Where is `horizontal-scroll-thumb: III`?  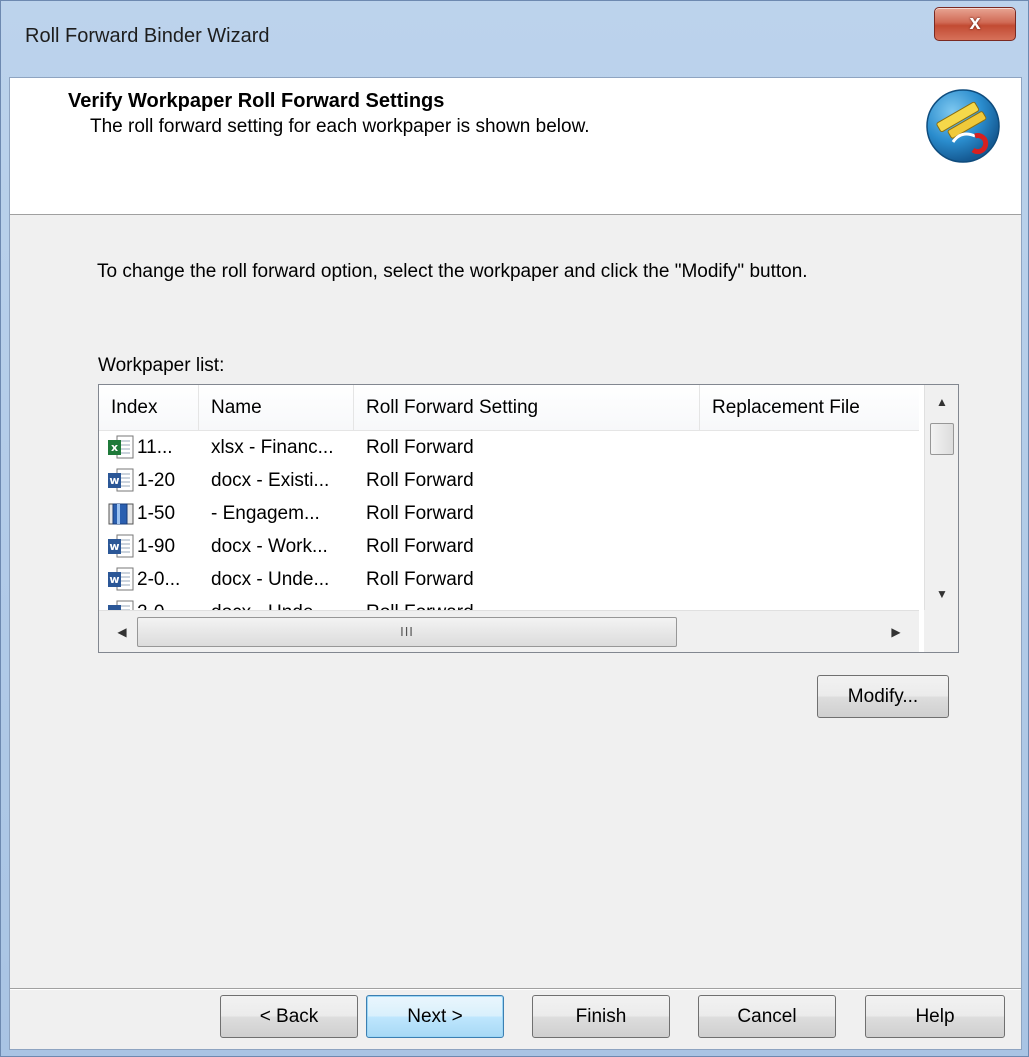 horizontal-scroll-thumb: III is located at coordinates (407, 632).